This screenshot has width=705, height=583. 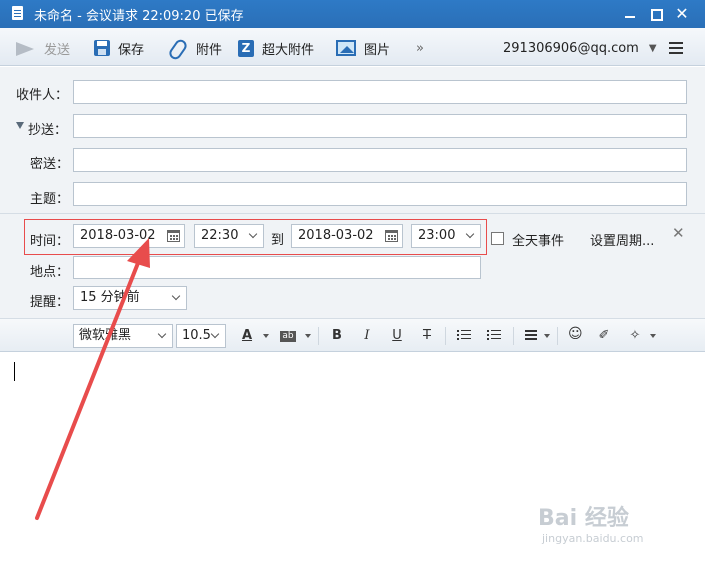 I want to click on arrow-head, so click(x=138, y=253).